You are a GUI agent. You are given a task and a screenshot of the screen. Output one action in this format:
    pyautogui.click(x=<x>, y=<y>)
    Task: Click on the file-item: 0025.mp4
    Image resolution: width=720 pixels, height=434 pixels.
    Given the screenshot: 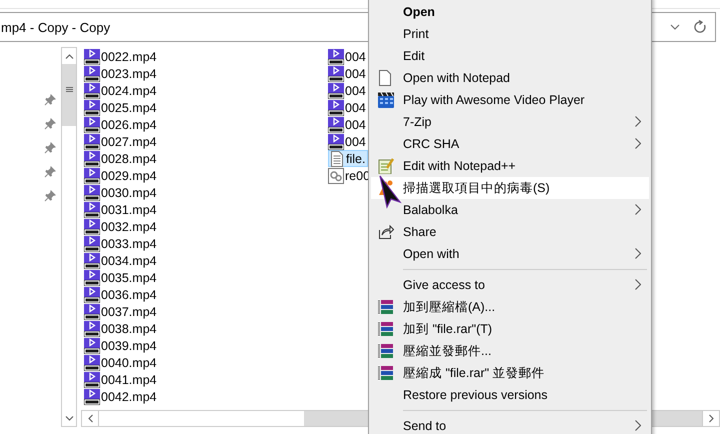 What is the action you would take?
    pyautogui.click(x=121, y=107)
    